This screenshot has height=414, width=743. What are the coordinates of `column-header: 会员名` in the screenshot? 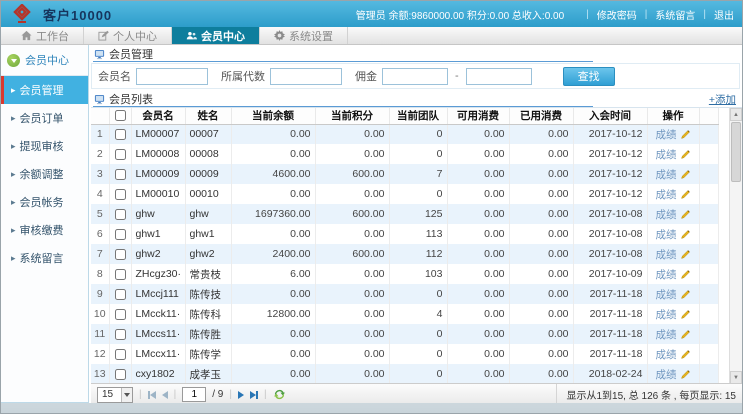 It's located at (158, 116).